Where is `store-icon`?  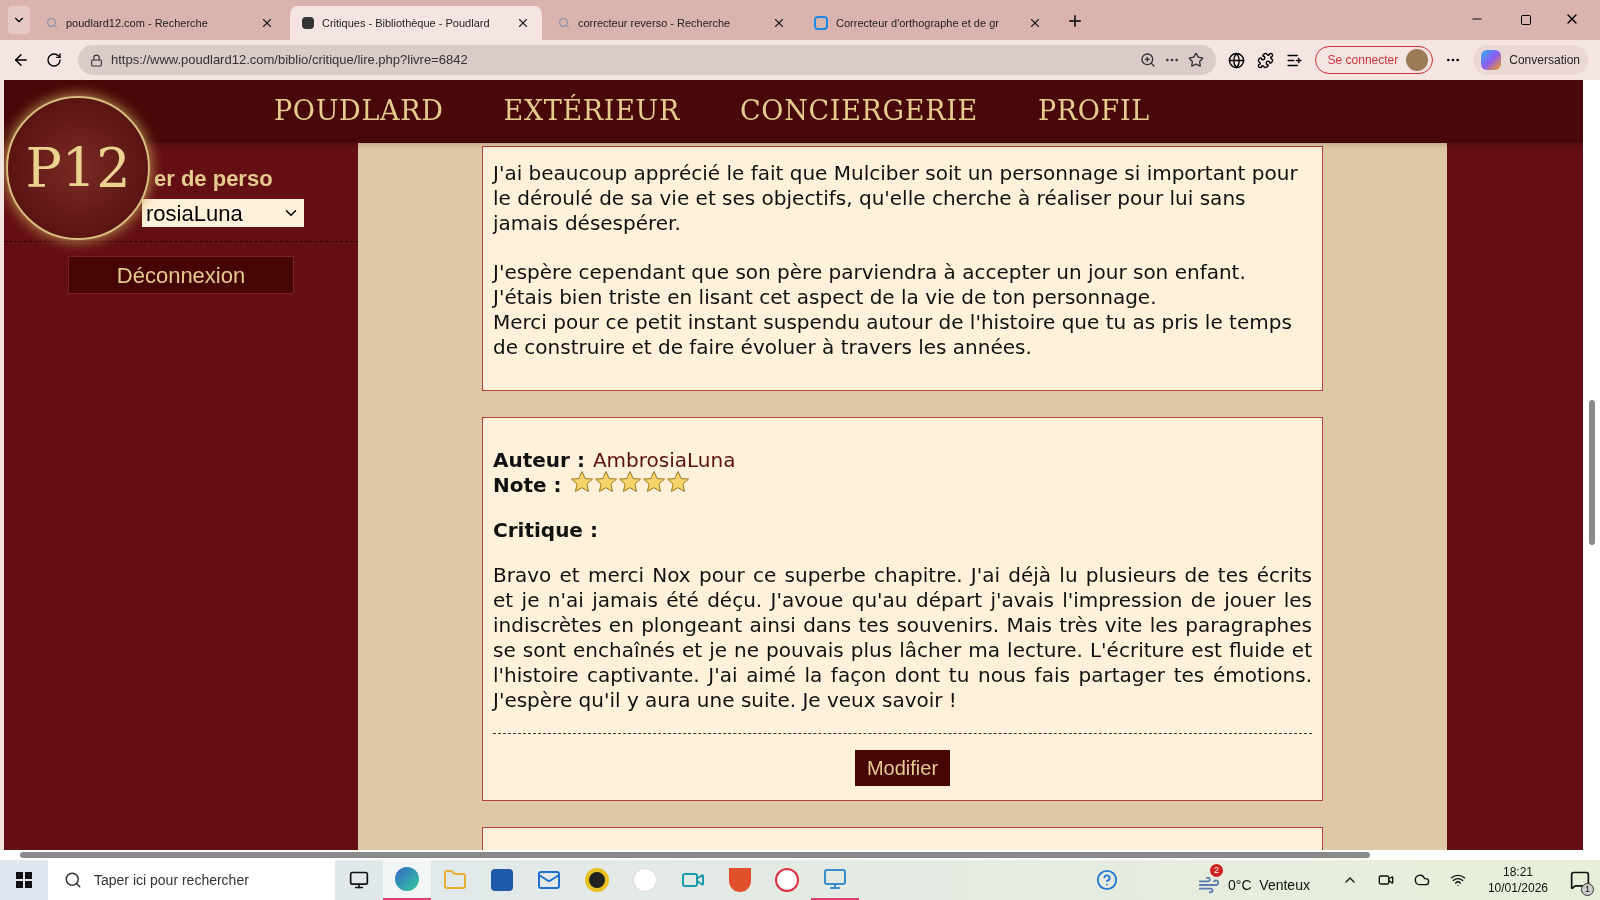 store-icon is located at coordinates (502, 880).